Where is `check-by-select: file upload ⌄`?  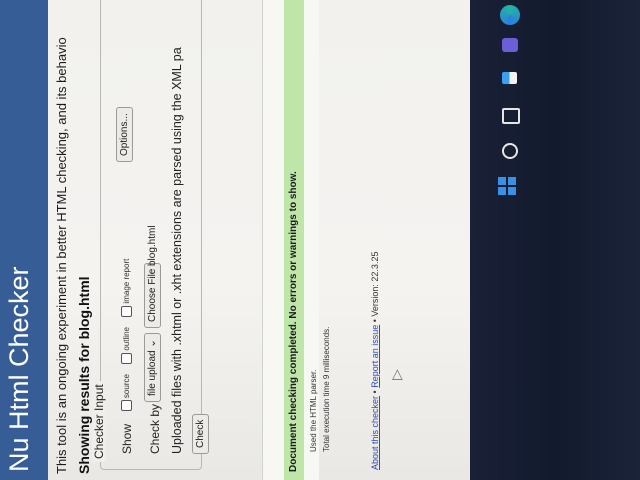 check-by-select: file upload ⌄ is located at coordinates (152, 367).